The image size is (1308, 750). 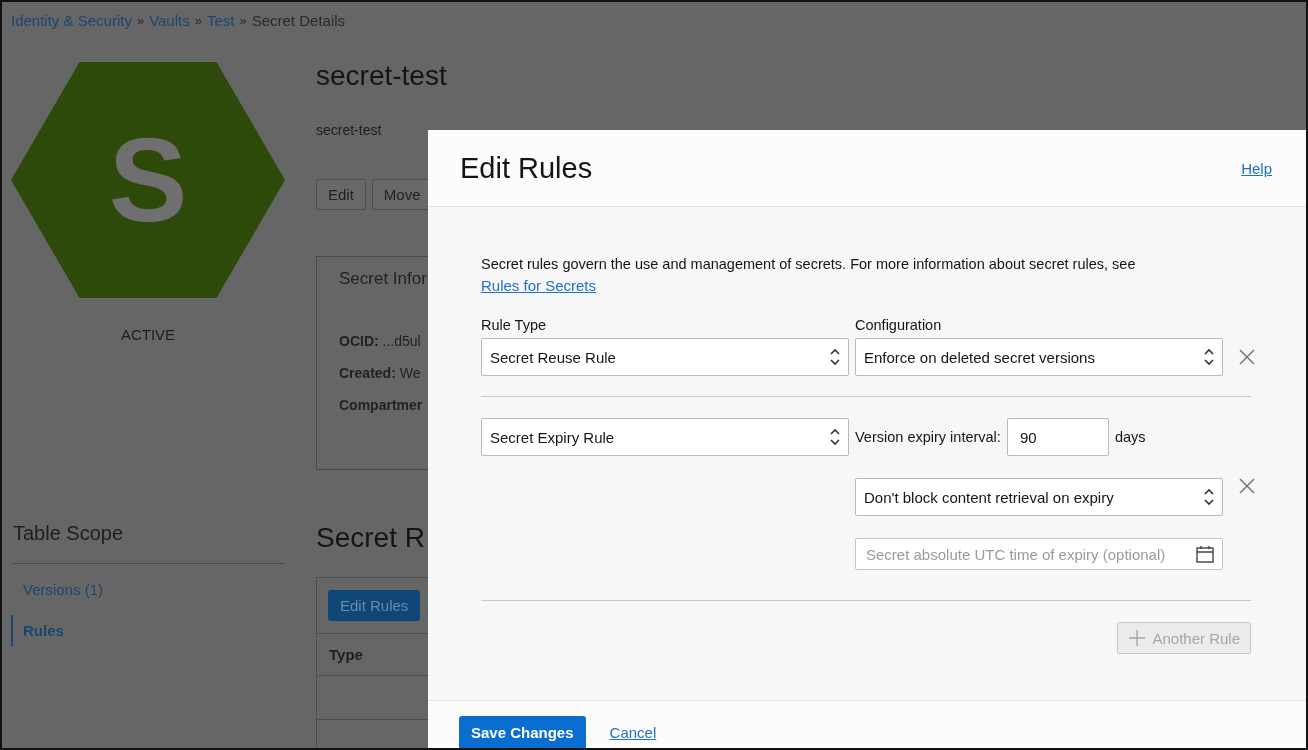 What do you see at coordinates (374, 605) in the screenshot?
I see `edit-rules-button: Edit Rules` at bounding box center [374, 605].